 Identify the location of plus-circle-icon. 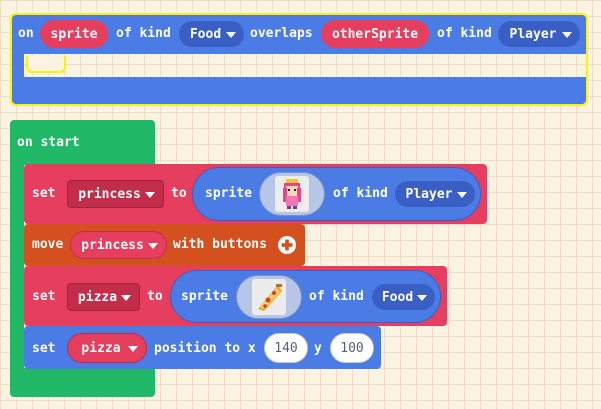
(287, 245).